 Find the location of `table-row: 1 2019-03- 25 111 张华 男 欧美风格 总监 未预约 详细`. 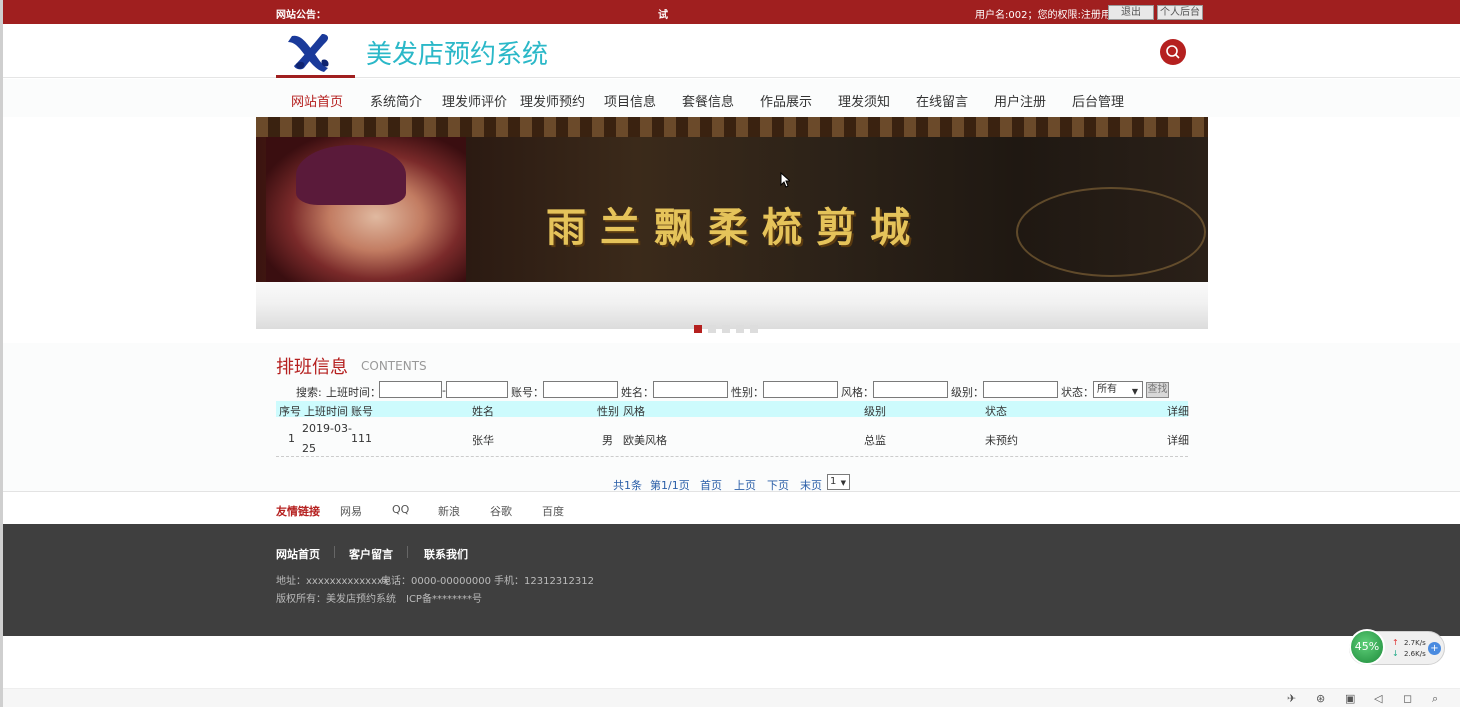

table-row: 1 2019-03- 25 111 张华 男 欧美风格 总监 未预约 详细 is located at coordinates (732, 437).